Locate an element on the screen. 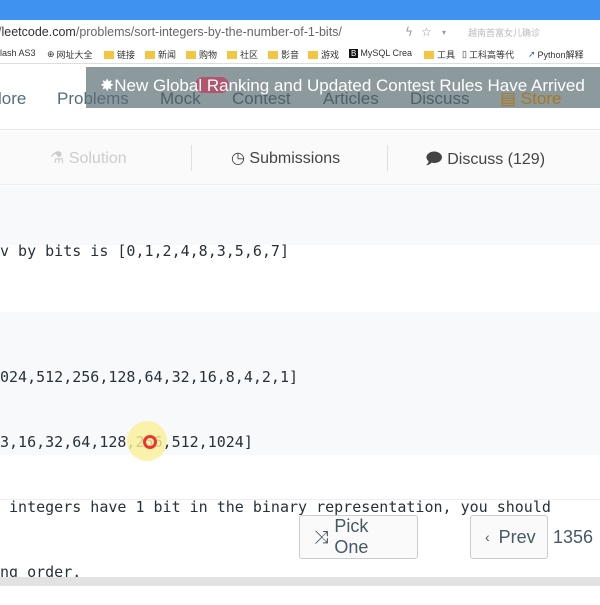 This screenshot has height=605, width=600. problem-tabs: ⚗ Solution ◷ Submissions 🗩 Discuss (129) is located at coordinates (300, 158).